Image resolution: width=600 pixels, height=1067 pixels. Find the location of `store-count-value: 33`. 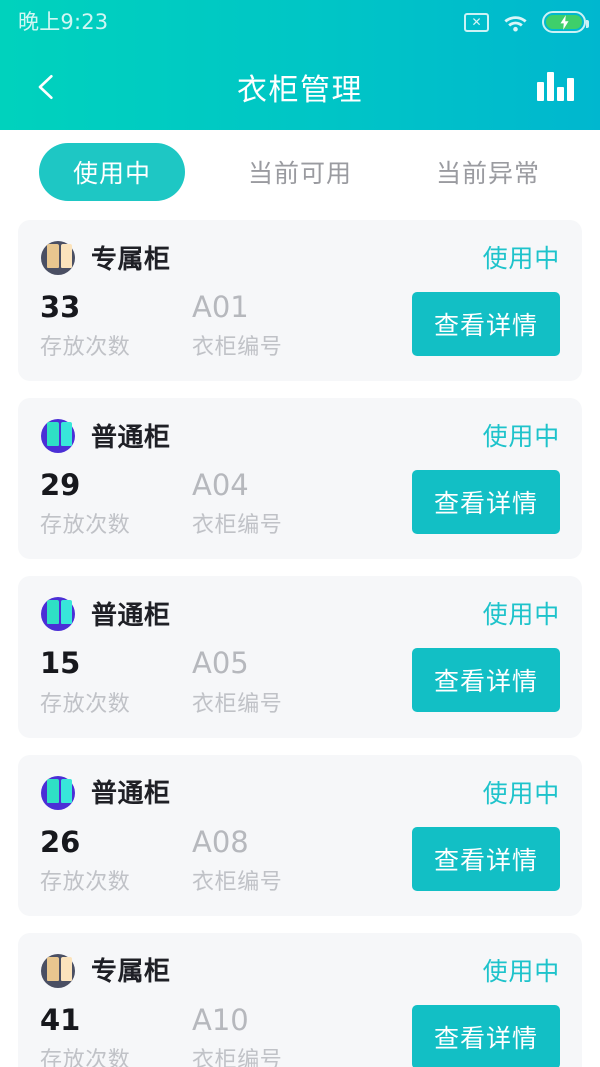

store-count-value: 33 is located at coordinates (60, 307).